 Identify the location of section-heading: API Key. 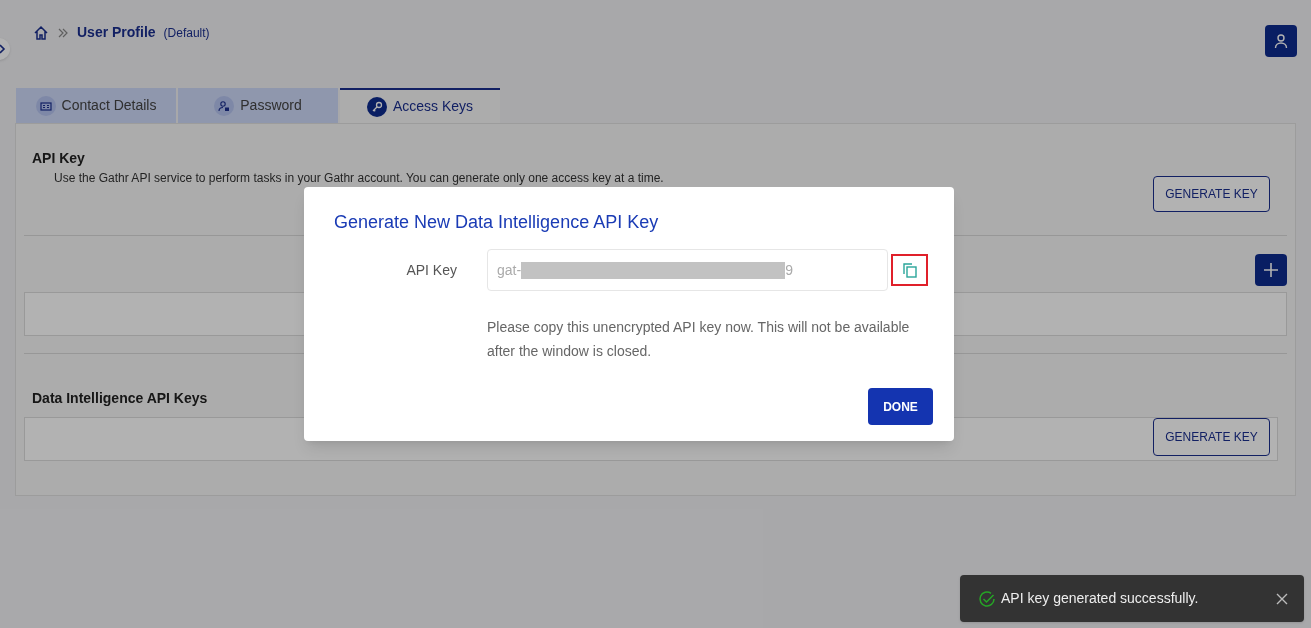
(59, 158).